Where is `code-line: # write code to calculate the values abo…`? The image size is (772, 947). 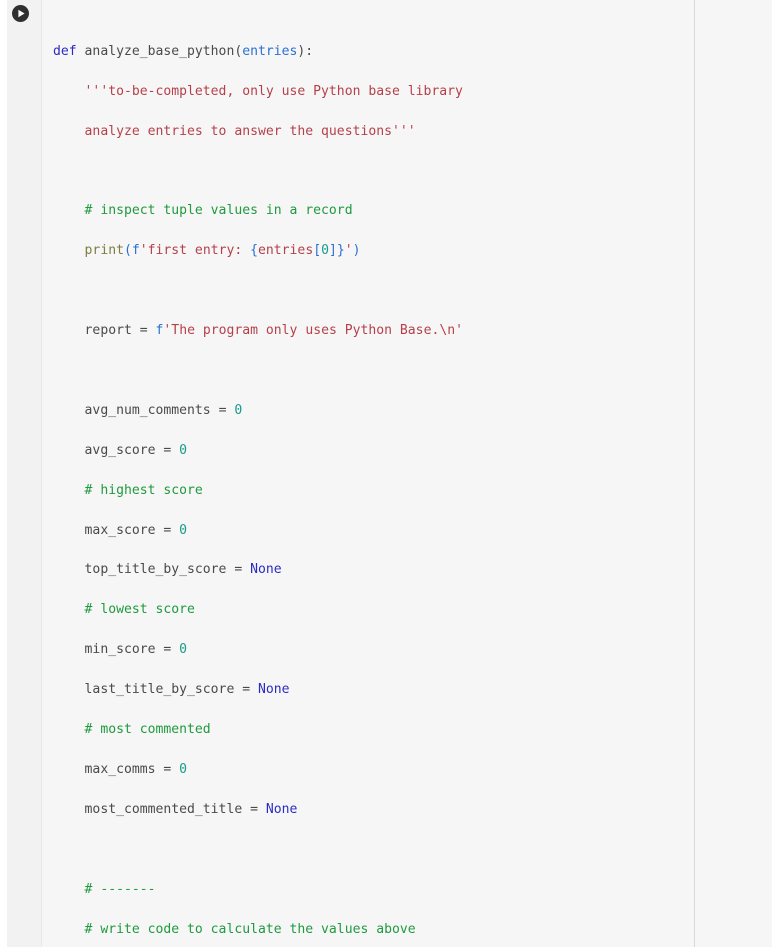 code-line: # write code to calculate the values abo… is located at coordinates (407, 930).